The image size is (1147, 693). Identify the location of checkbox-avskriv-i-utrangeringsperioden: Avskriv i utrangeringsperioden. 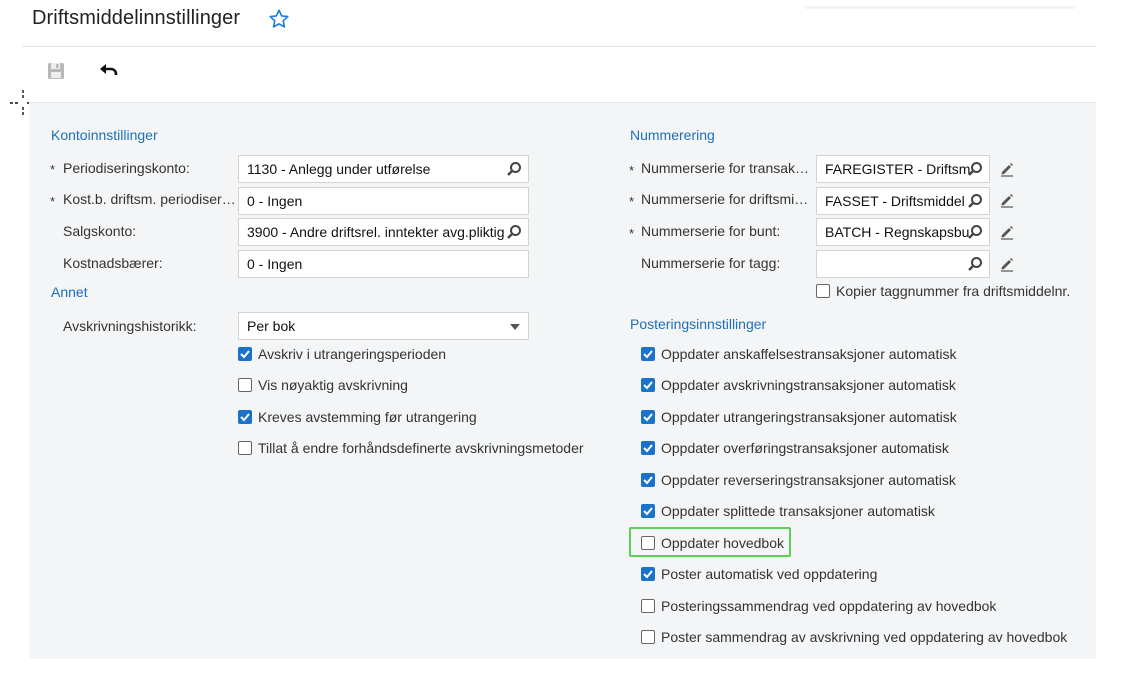
(342, 354).